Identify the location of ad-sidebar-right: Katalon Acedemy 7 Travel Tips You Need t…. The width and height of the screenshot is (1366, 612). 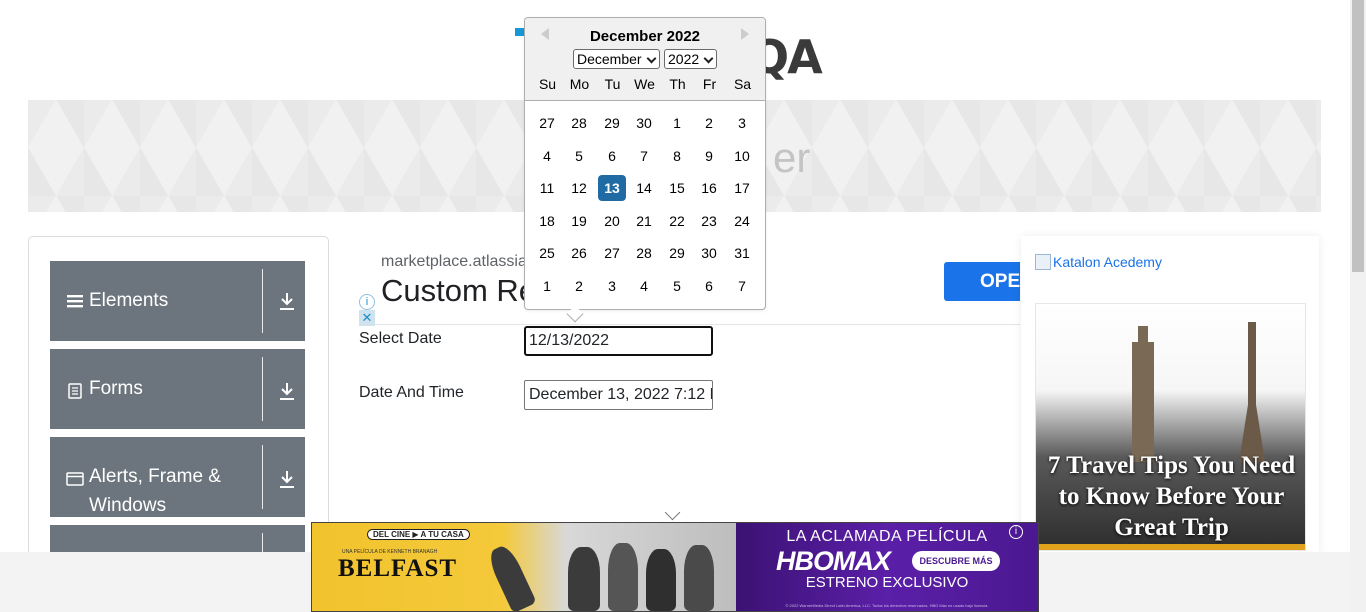
(1170, 396).